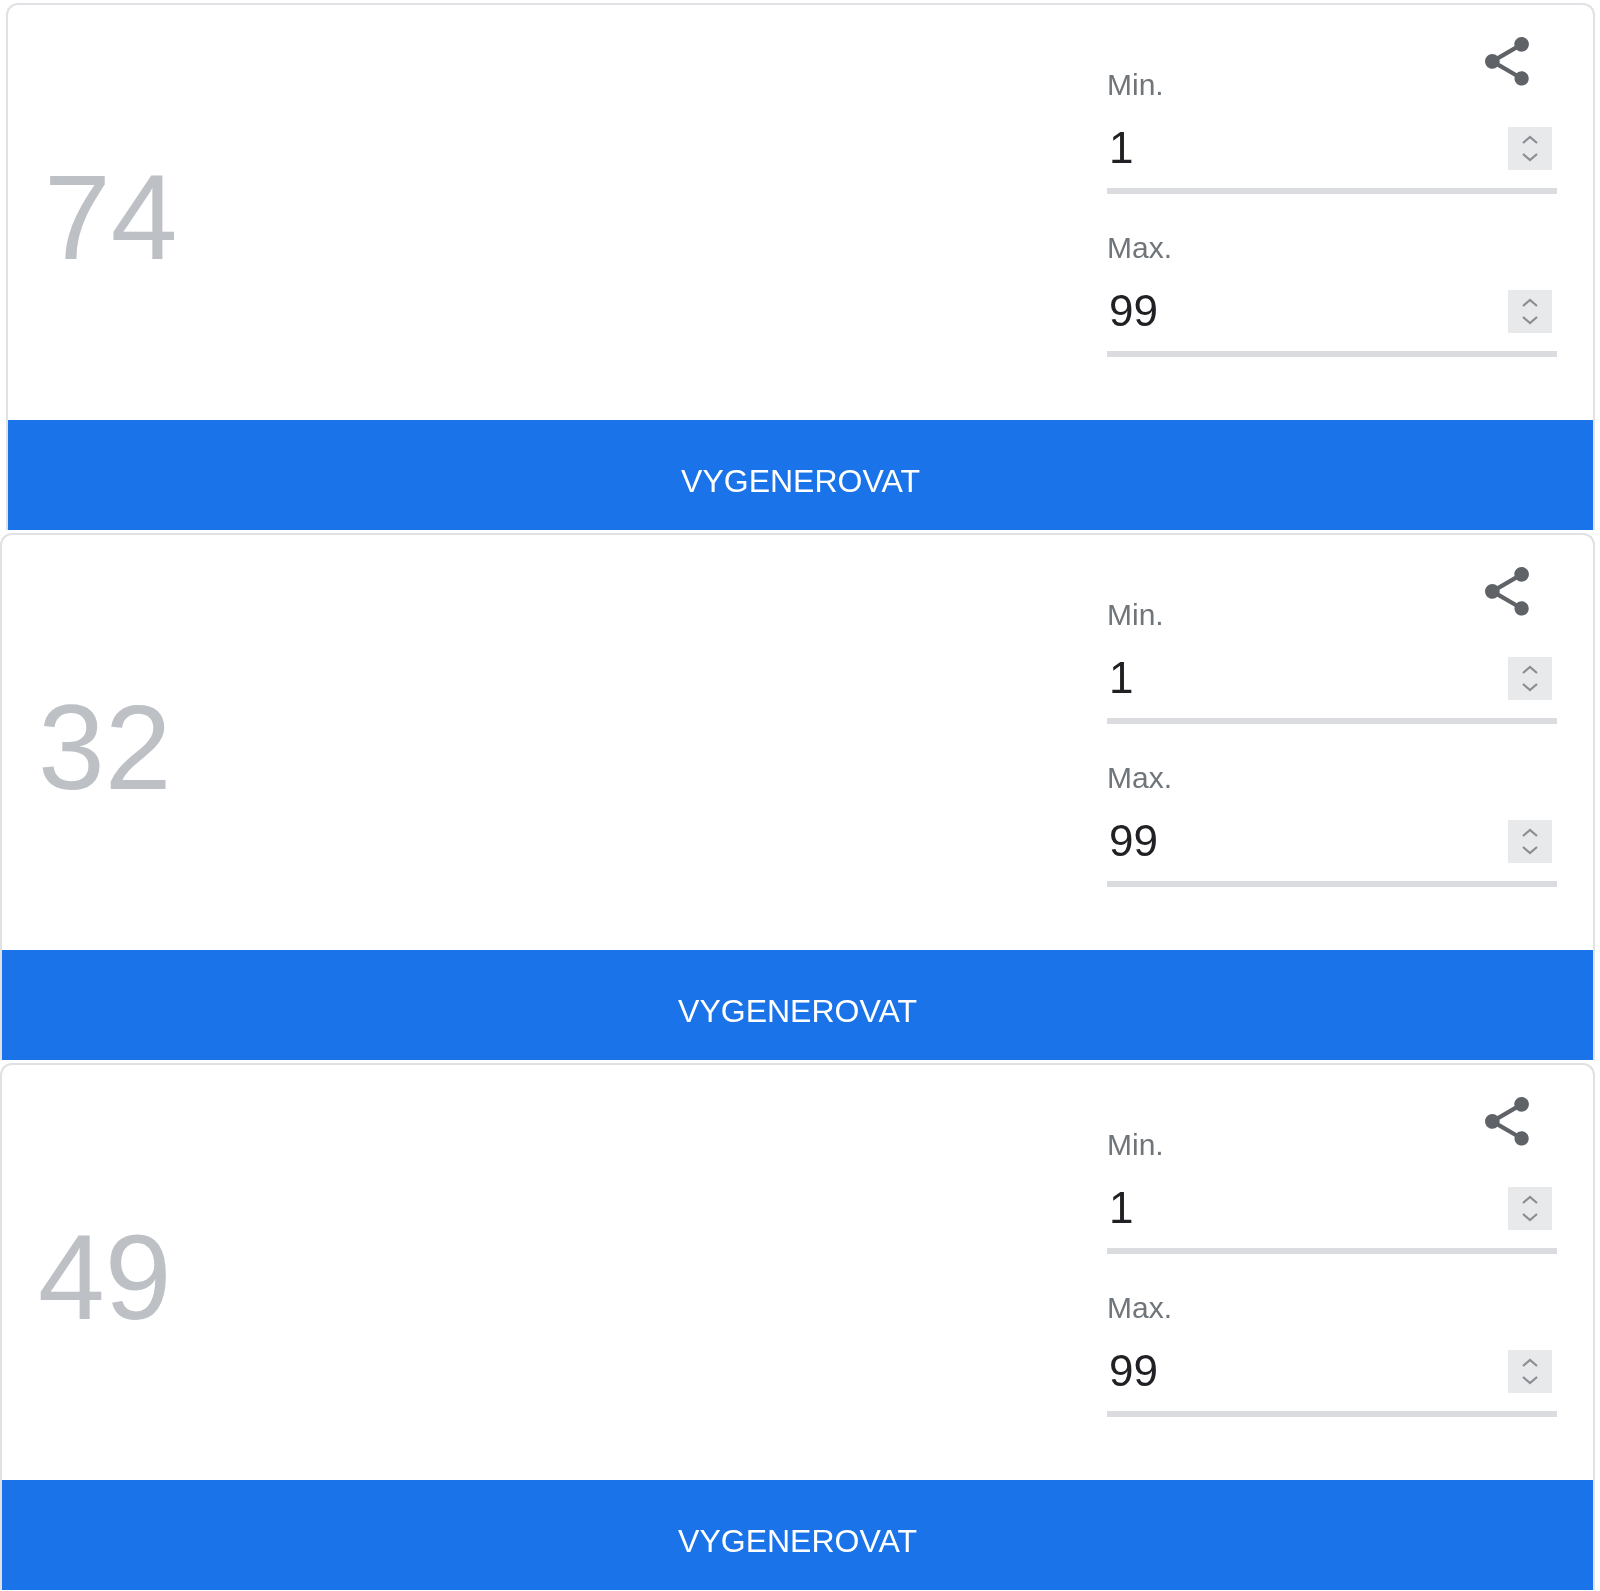 Image resolution: width=1600 pixels, height=1591 pixels. Describe the element at coordinates (111, 212) in the screenshot. I see `generated-number: 74` at that location.